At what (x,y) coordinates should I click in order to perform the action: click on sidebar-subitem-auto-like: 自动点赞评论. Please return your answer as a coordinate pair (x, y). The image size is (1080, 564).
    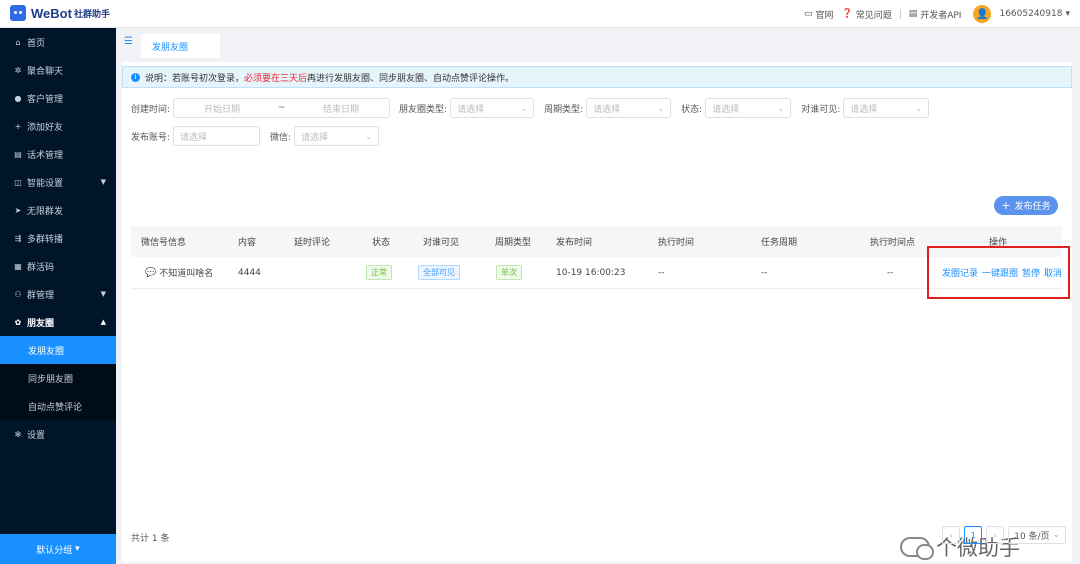
    Looking at the image, I should click on (58, 406).